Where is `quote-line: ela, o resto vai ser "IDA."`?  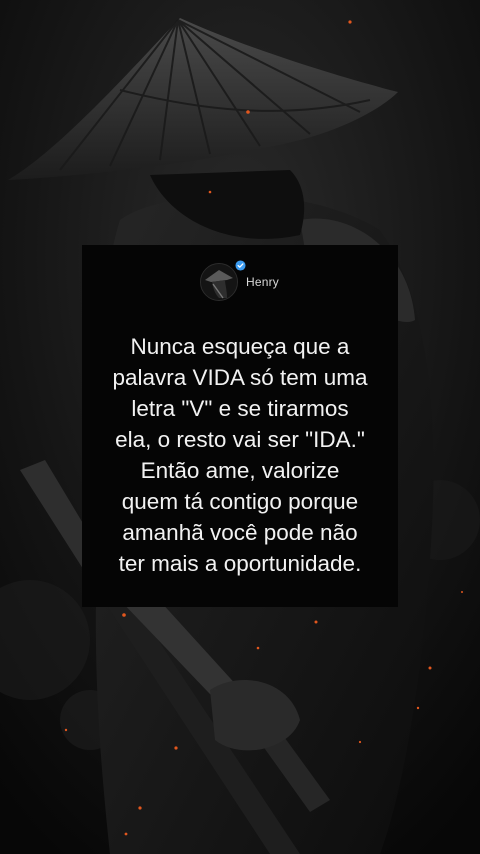 quote-line: ela, o resto vai ser "IDA." is located at coordinates (240, 439).